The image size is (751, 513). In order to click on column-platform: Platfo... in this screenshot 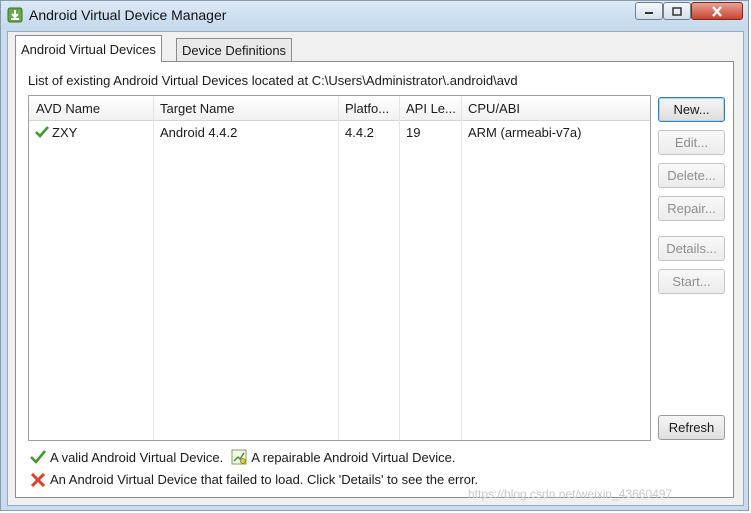, I will do `click(367, 108)`.